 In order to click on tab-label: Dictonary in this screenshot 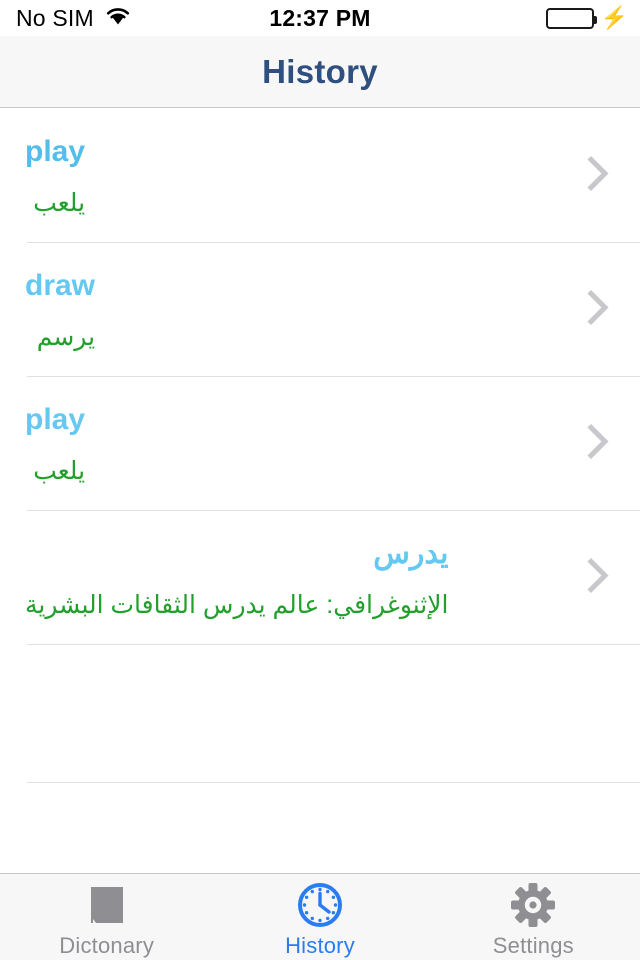, I will do `click(107, 945)`.